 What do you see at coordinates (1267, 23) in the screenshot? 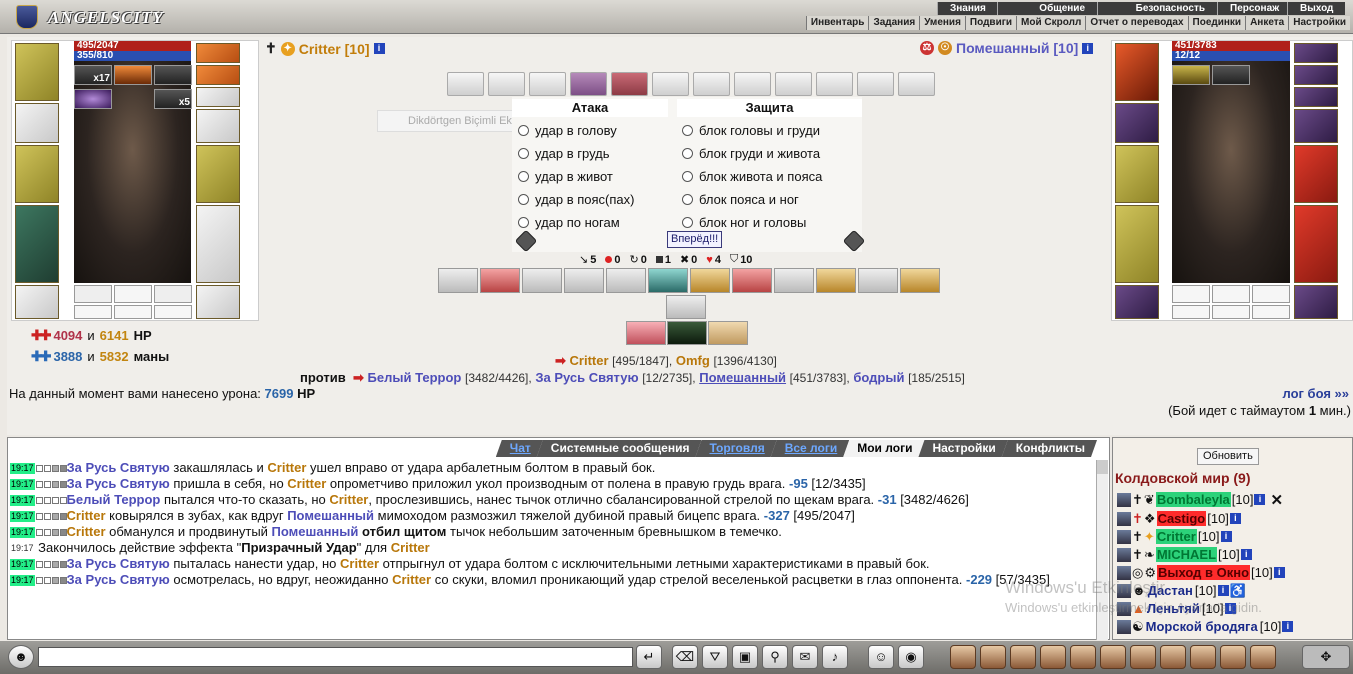
I see `submenu-profile: Анкета` at bounding box center [1267, 23].